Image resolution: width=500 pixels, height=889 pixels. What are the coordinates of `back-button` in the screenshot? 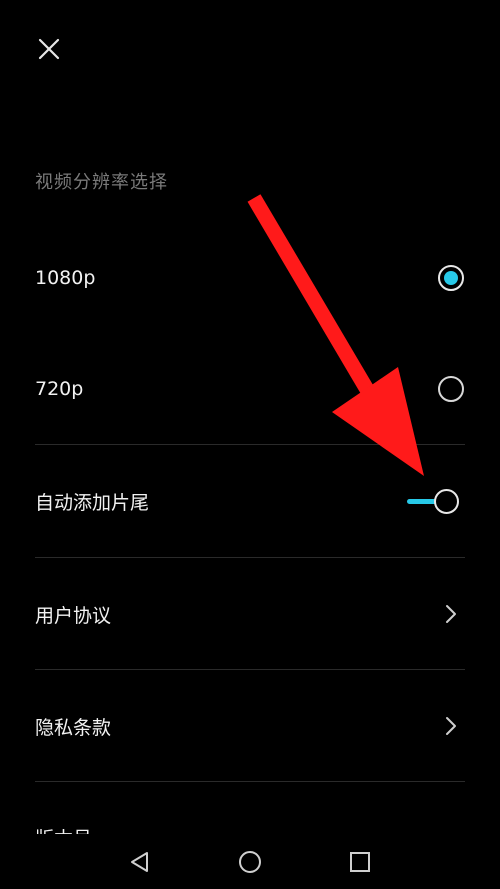 It's located at (140, 862).